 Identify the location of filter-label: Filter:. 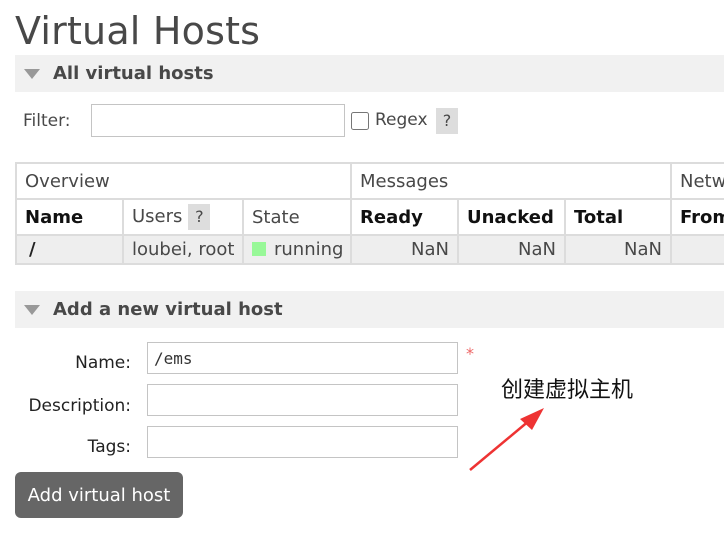
(47, 121).